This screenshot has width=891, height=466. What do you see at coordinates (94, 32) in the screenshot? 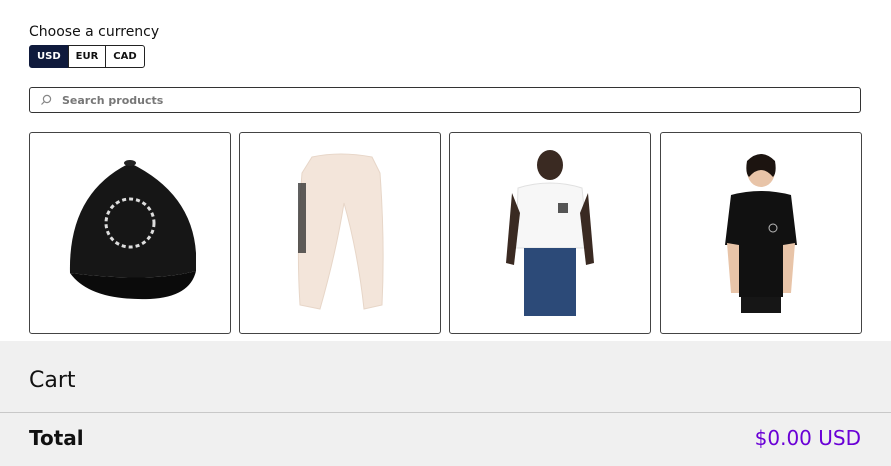
I see `currency-label: Choose a currency` at bounding box center [94, 32].